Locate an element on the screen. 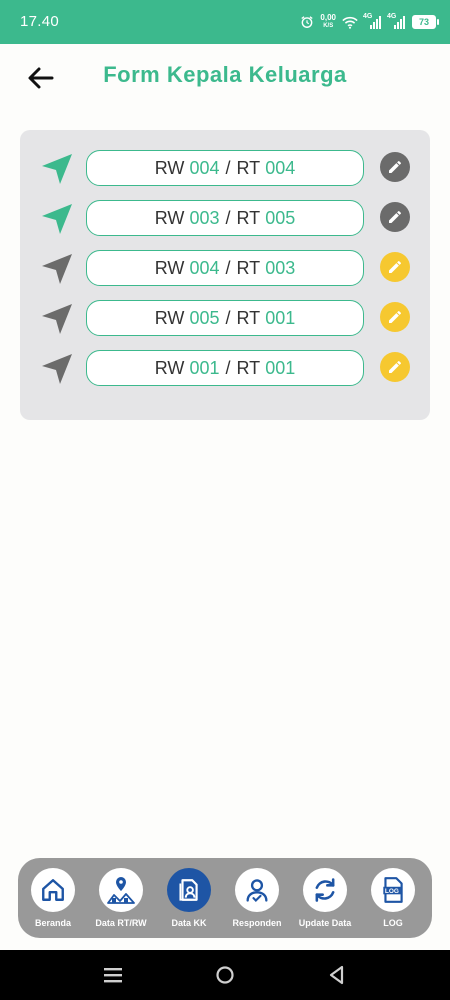 The width and height of the screenshot is (450, 1000). svg-text: LOG is located at coordinates (392, 891).